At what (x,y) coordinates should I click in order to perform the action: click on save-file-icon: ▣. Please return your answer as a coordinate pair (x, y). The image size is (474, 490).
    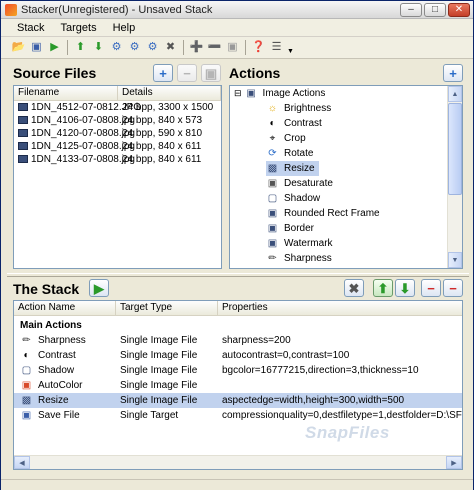
    Looking at the image, I should click on (26, 415).